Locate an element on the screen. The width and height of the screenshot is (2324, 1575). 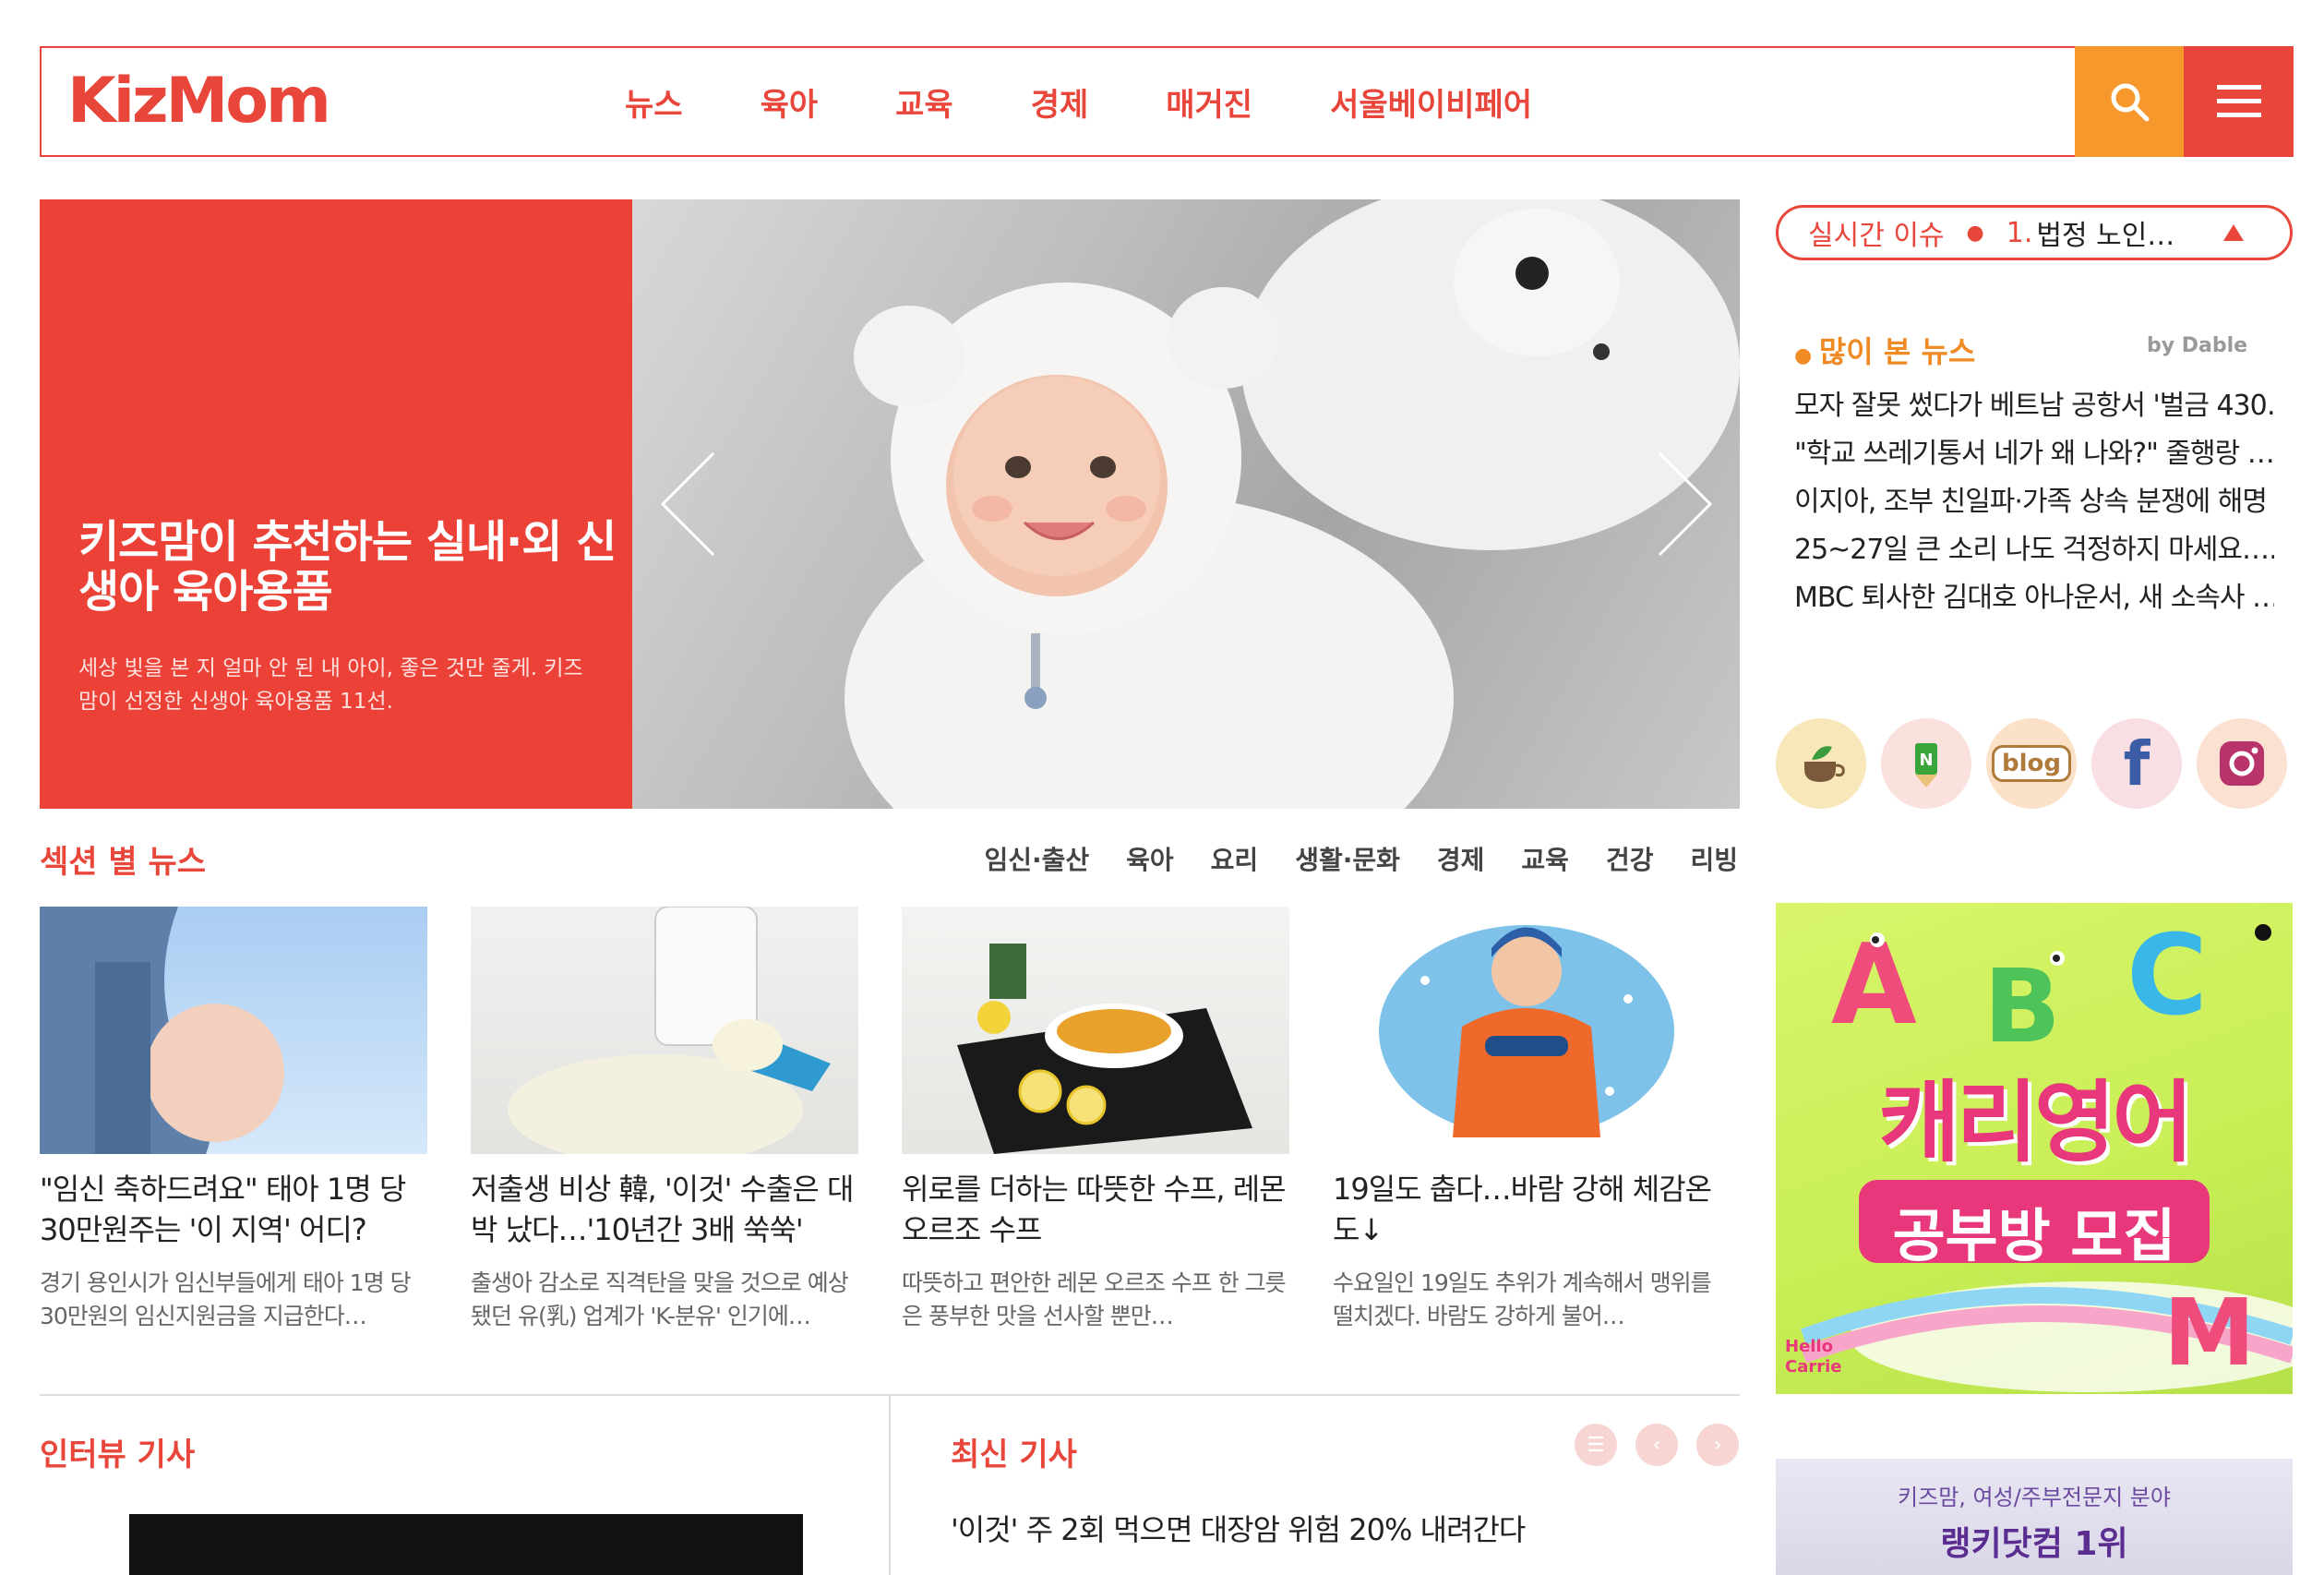
ad-brand: Hello Carrie is located at coordinates (1813, 1357).